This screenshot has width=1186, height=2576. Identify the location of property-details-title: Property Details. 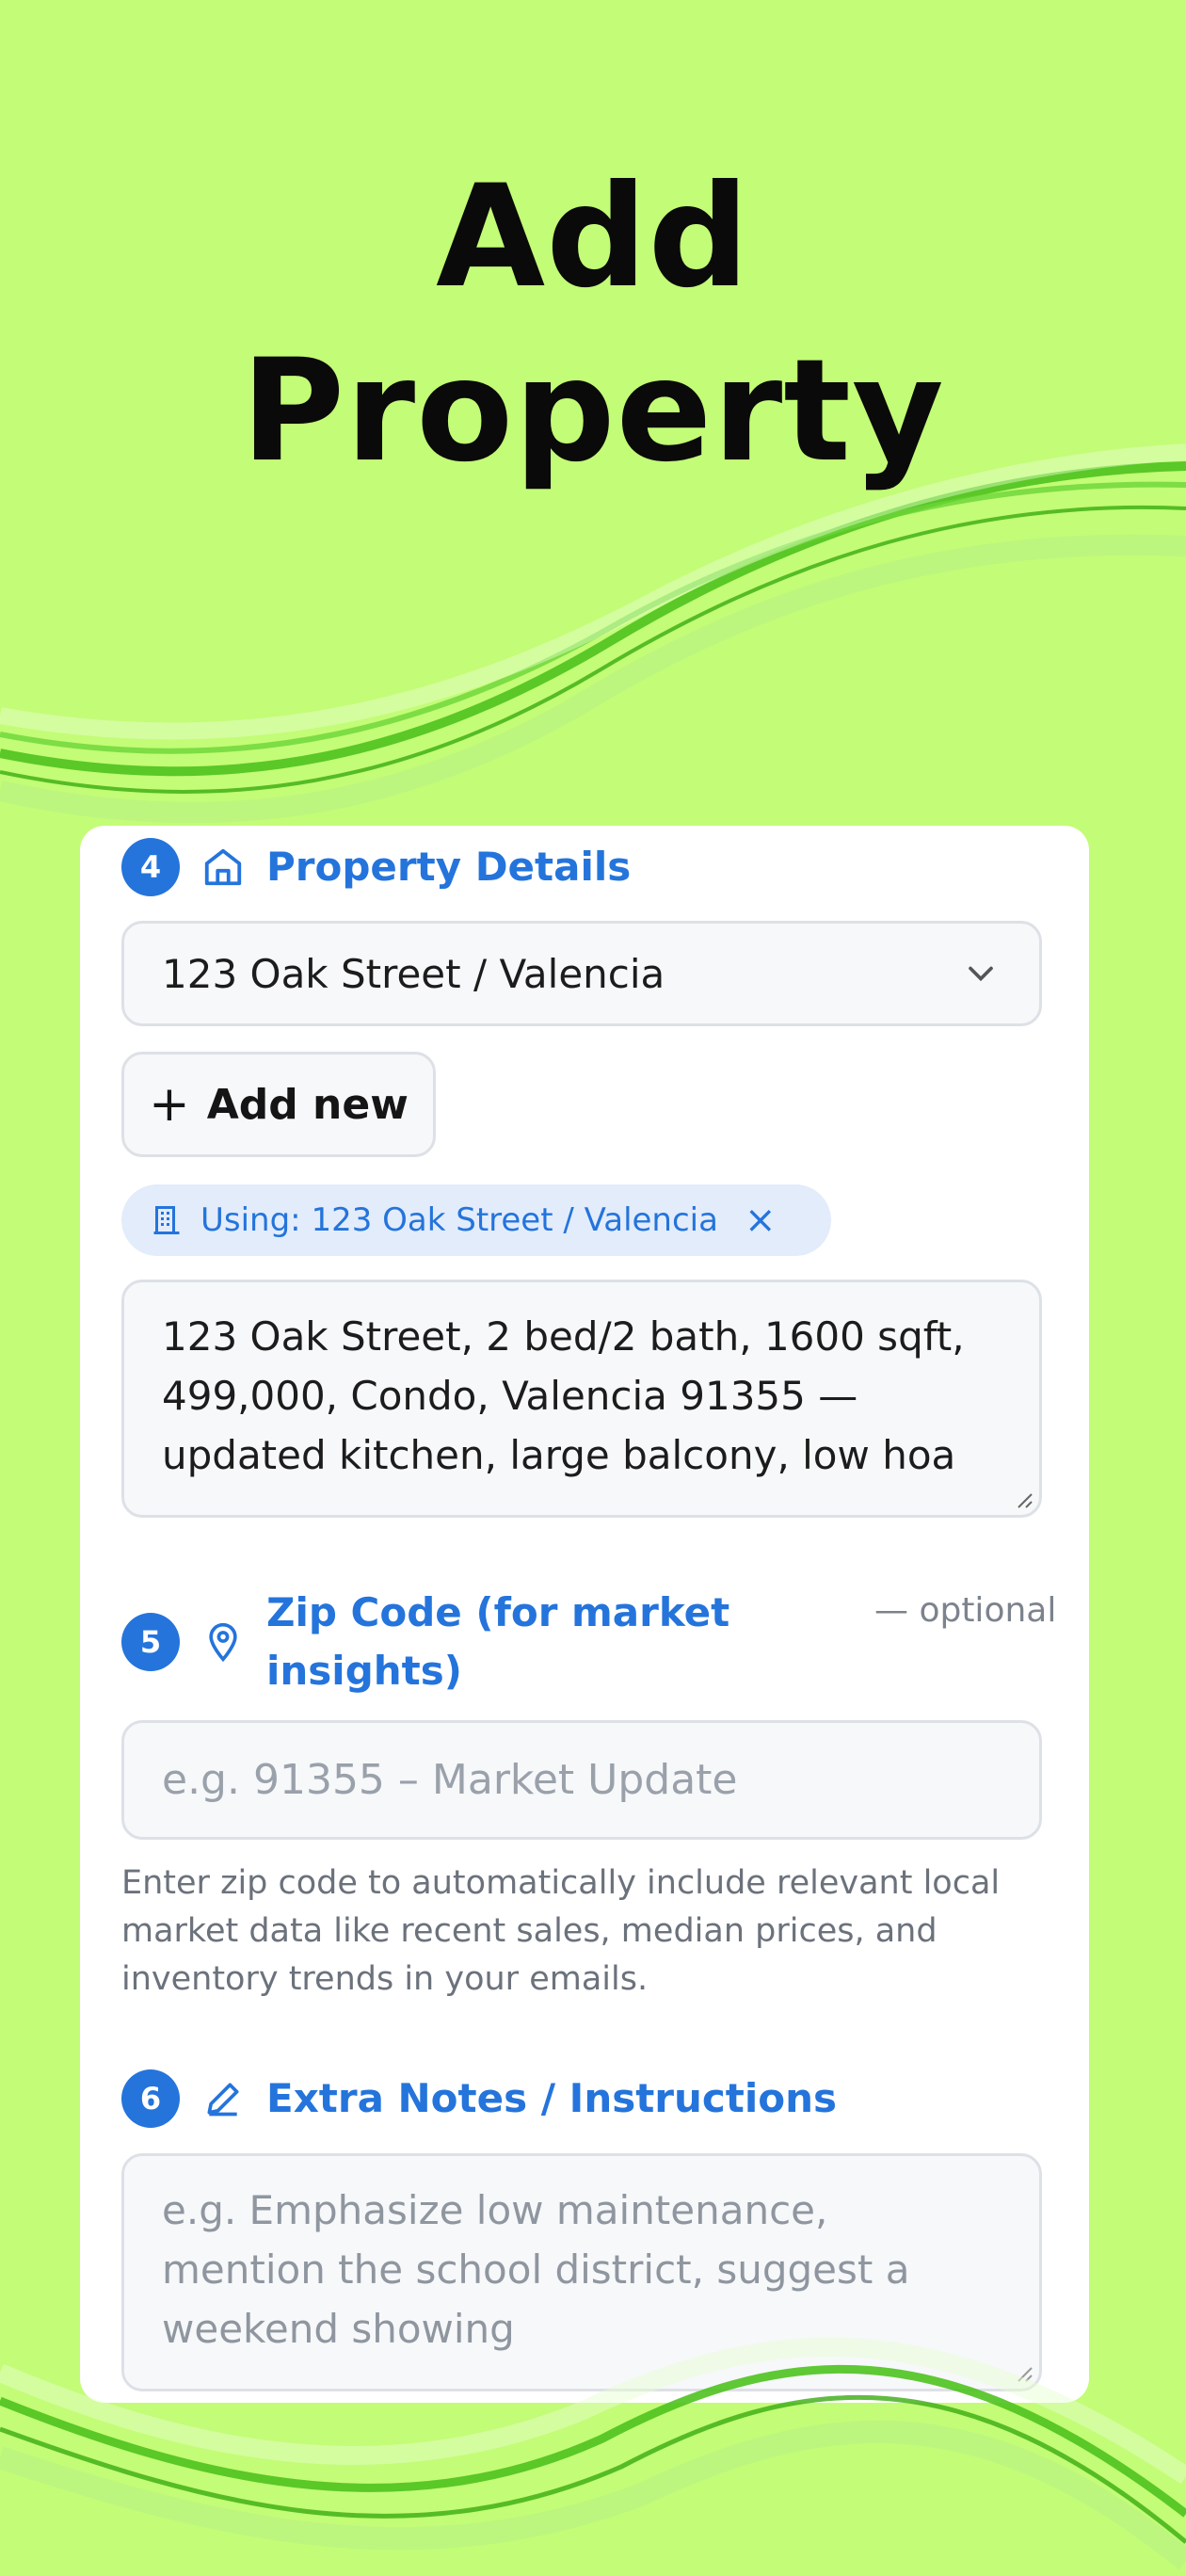
(449, 867).